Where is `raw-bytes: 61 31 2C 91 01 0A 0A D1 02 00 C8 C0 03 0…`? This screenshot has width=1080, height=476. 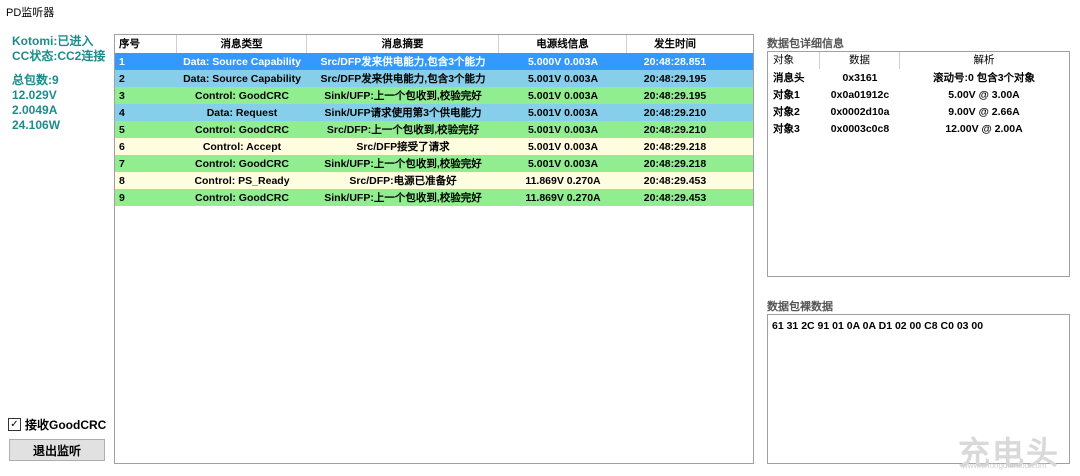 raw-bytes: 61 31 2C 91 01 0A 0A D1 02 00 C8 C0 03 0… is located at coordinates (878, 326).